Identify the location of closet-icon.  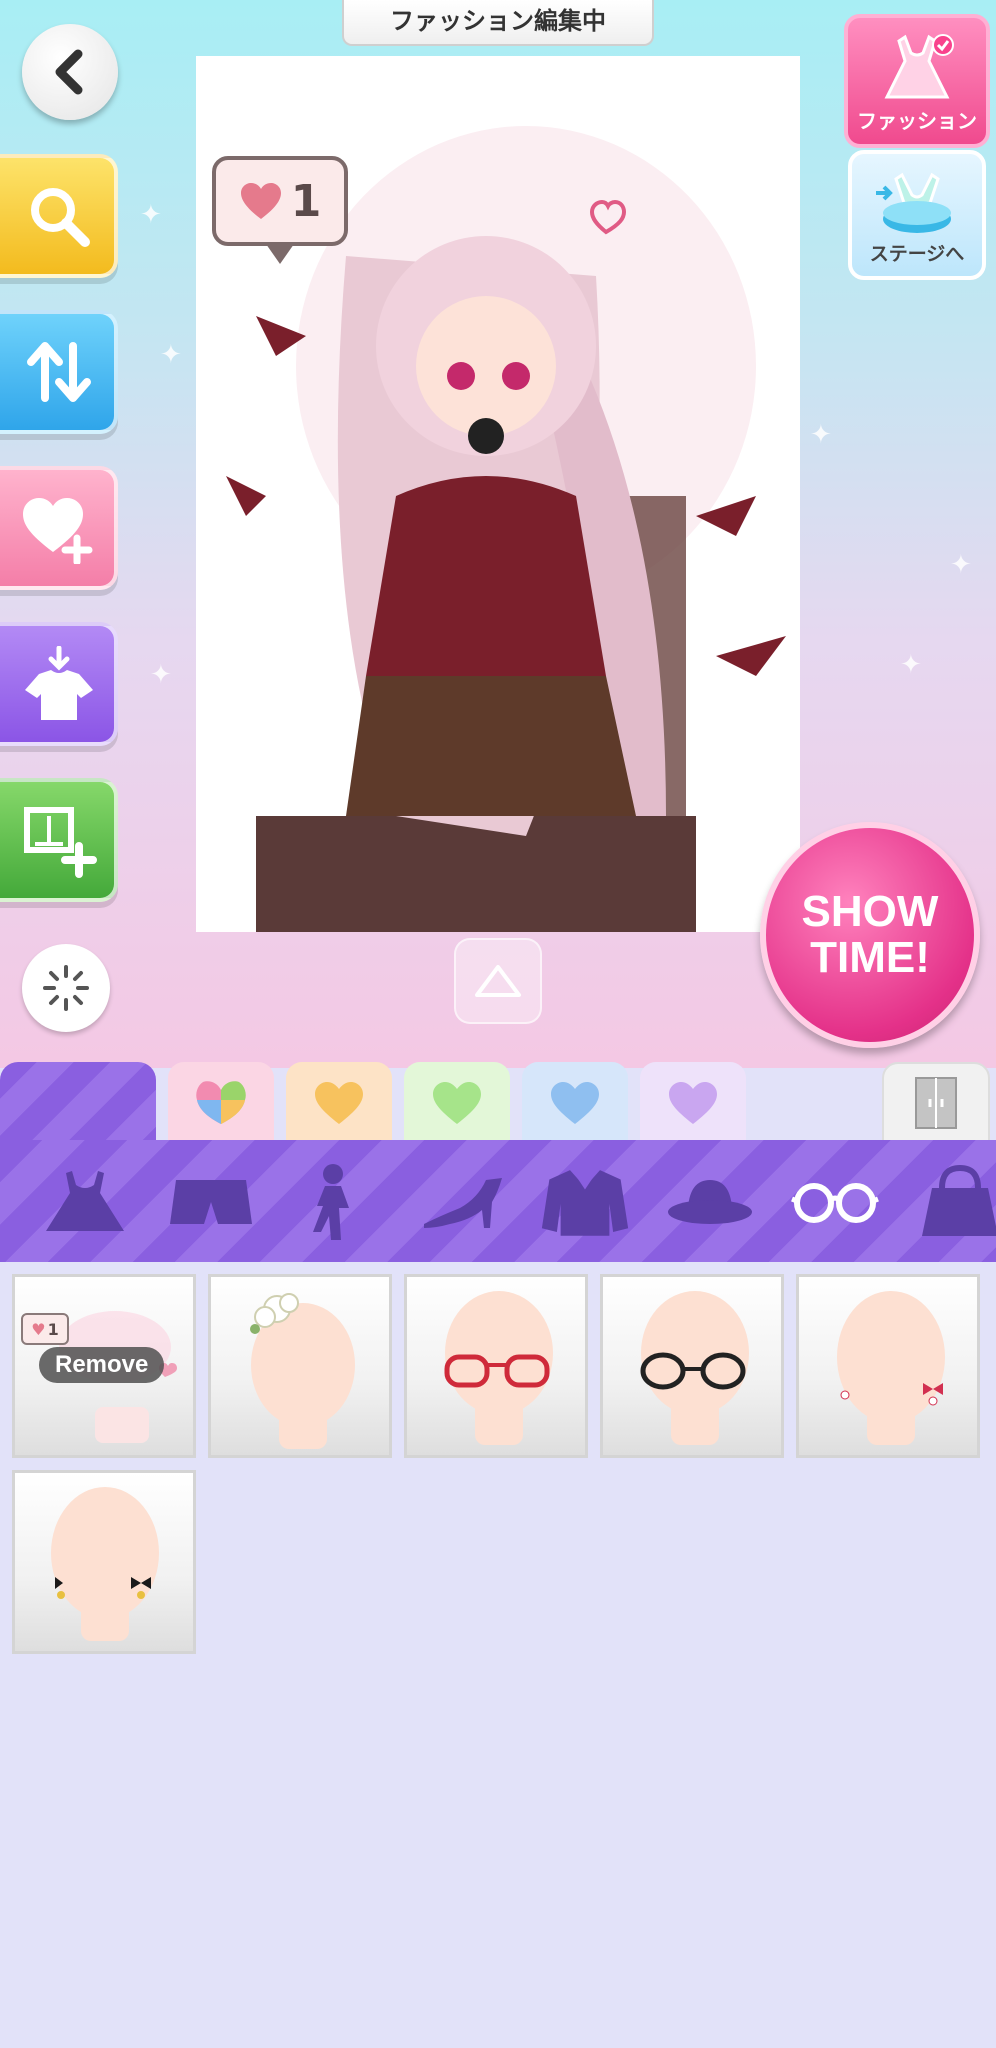
(936, 1103).